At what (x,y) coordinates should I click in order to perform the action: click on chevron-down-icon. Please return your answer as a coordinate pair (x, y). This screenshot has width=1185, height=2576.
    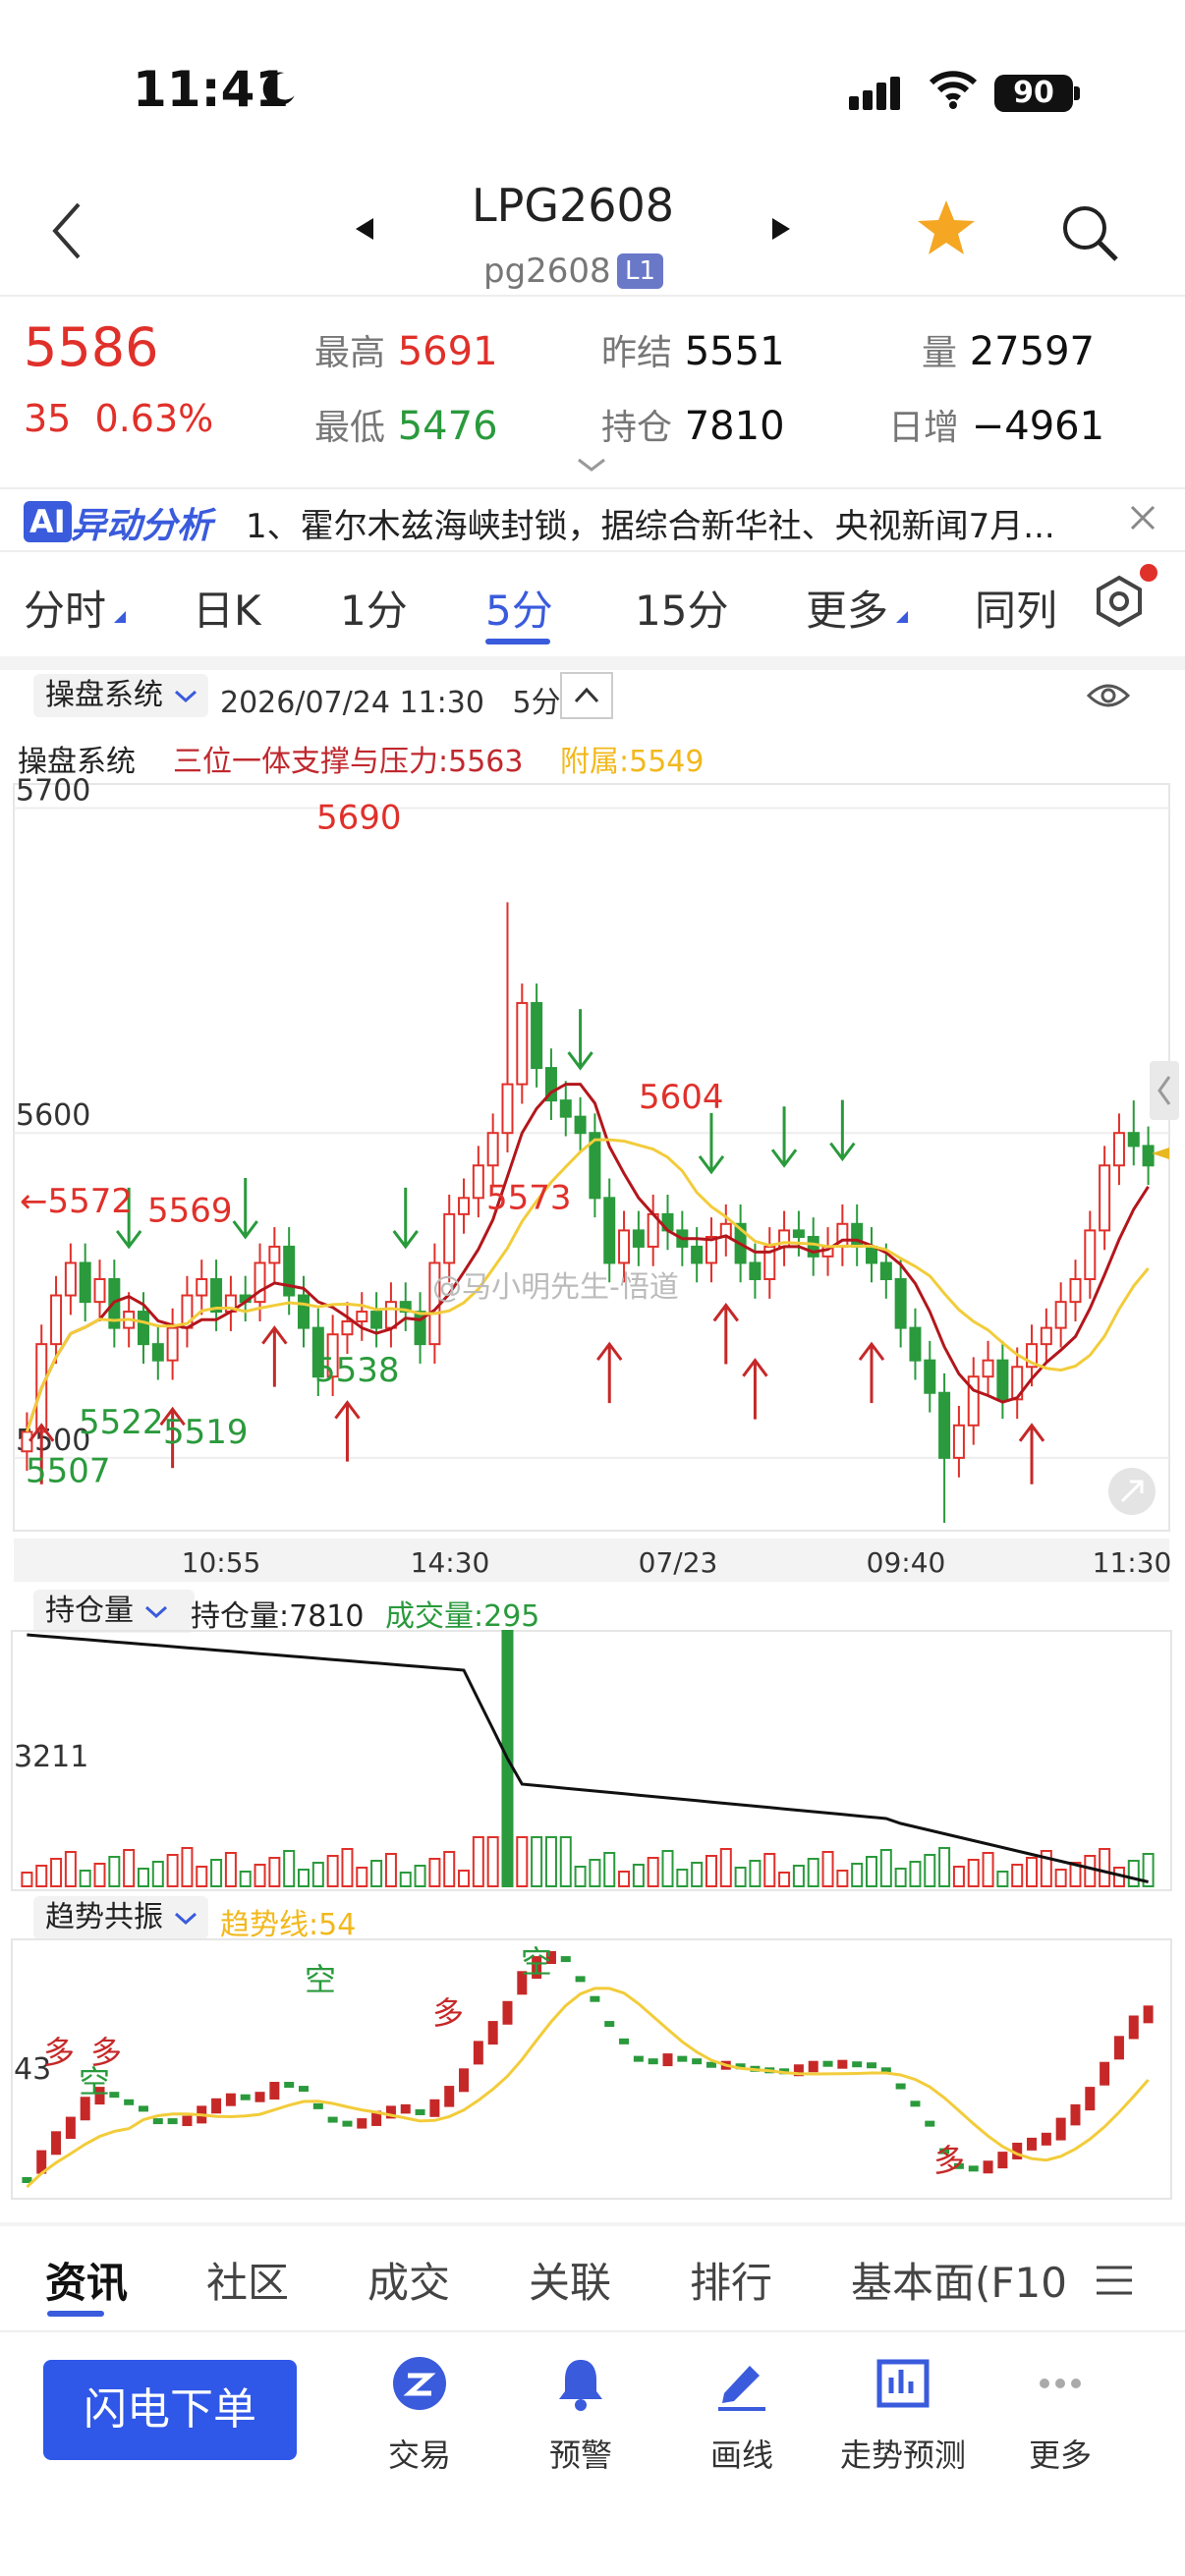
    Looking at the image, I should click on (592, 465).